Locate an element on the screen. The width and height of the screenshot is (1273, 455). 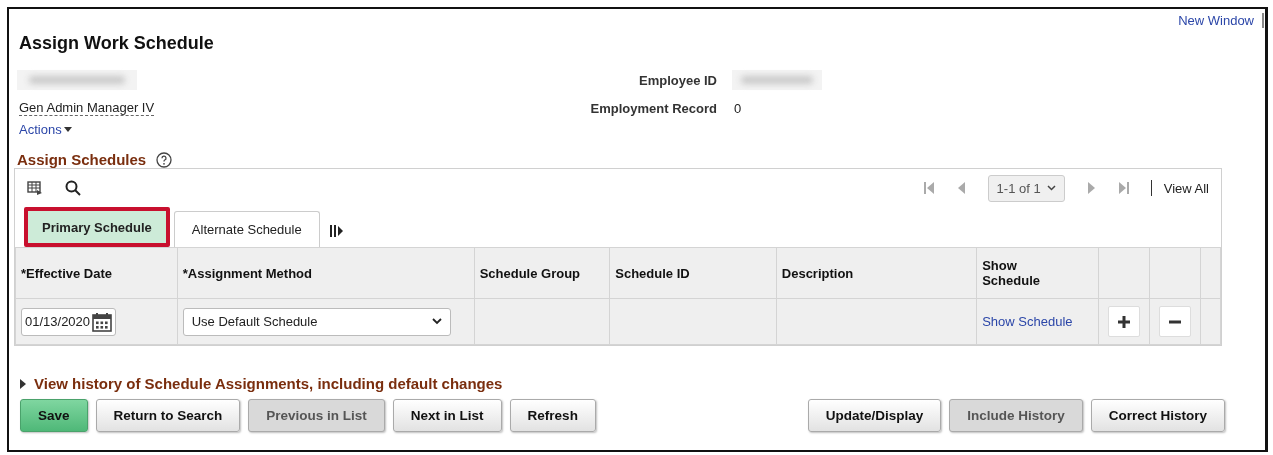
tab: Alternate Schedule is located at coordinates (246, 229).